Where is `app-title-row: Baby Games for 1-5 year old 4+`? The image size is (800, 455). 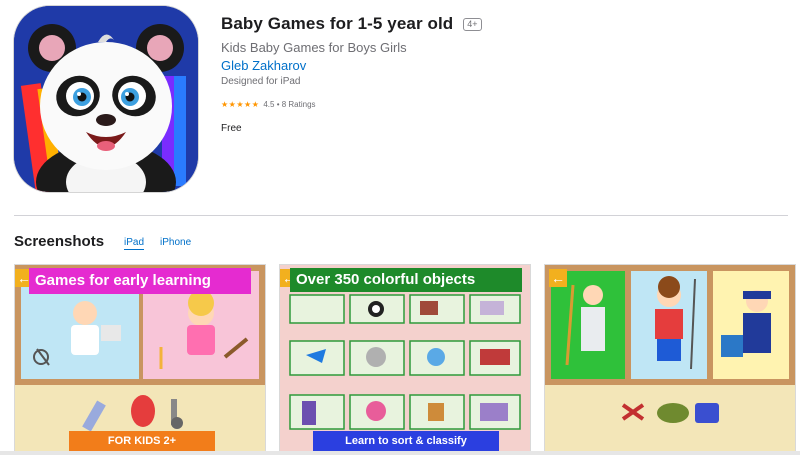 app-title-row: Baby Games for 1-5 year old 4+ is located at coordinates (351, 24).